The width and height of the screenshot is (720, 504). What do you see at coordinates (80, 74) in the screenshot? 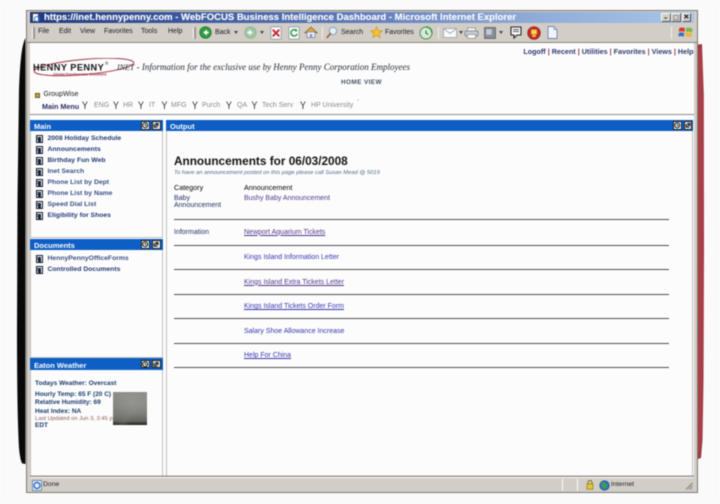
I see `svg-text: Global Foodservice Solutions` at bounding box center [80, 74].